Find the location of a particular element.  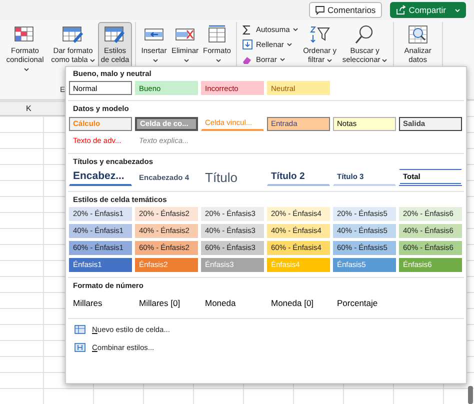

merge-styles-icon is located at coordinates (80, 347).